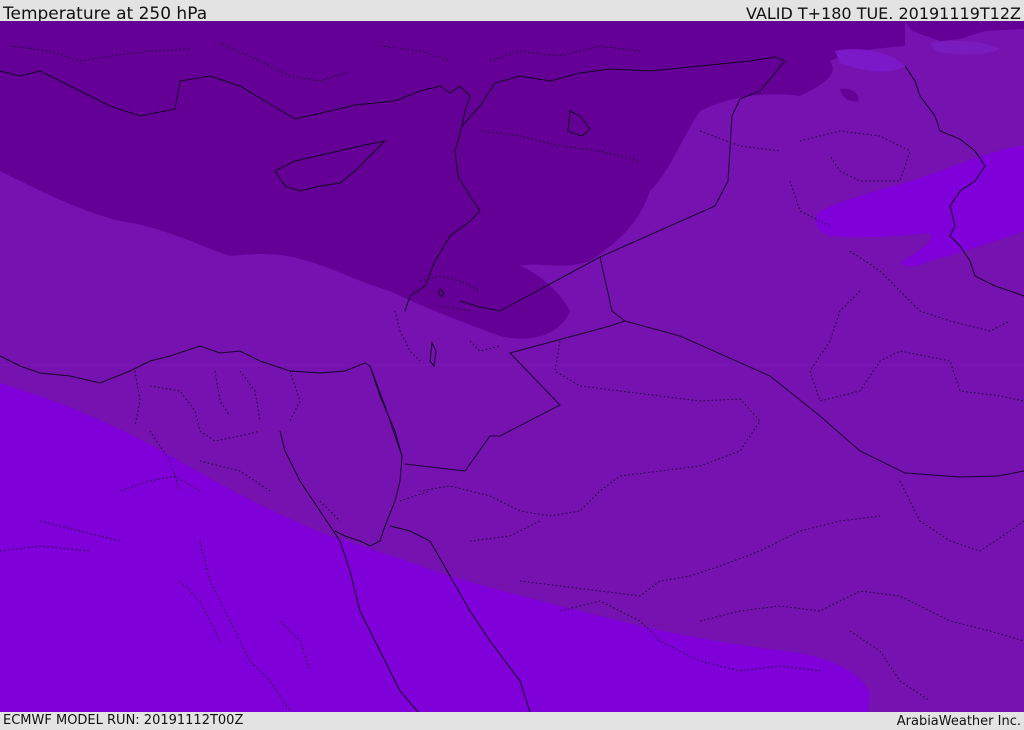  What do you see at coordinates (123, 720) in the screenshot?
I see `model-run-label: ECMWF MODEL RUN: 20191112T00Z` at bounding box center [123, 720].